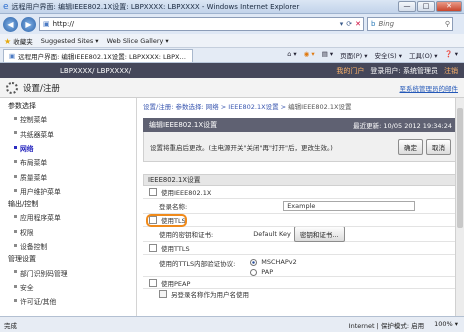 Image resolution: width=464 pixels, height=332 pixels. What do you see at coordinates (460, 168) in the screenshot?
I see `scrollbar-thumb` at bounding box center [460, 168].